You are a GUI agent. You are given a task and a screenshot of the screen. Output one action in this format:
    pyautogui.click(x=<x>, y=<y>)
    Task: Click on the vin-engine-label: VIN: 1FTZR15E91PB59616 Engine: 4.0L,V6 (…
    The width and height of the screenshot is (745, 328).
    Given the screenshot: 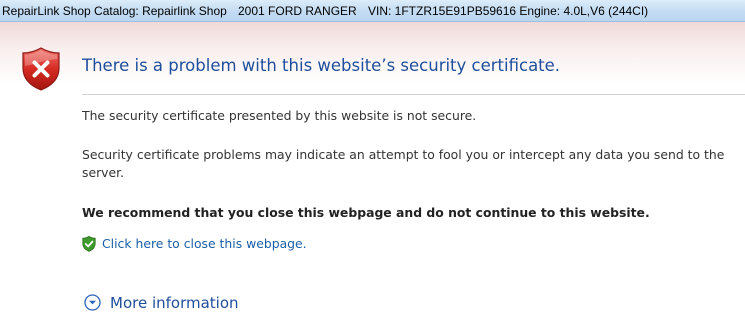 What is the action you would take?
    pyautogui.click(x=508, y=11)
    